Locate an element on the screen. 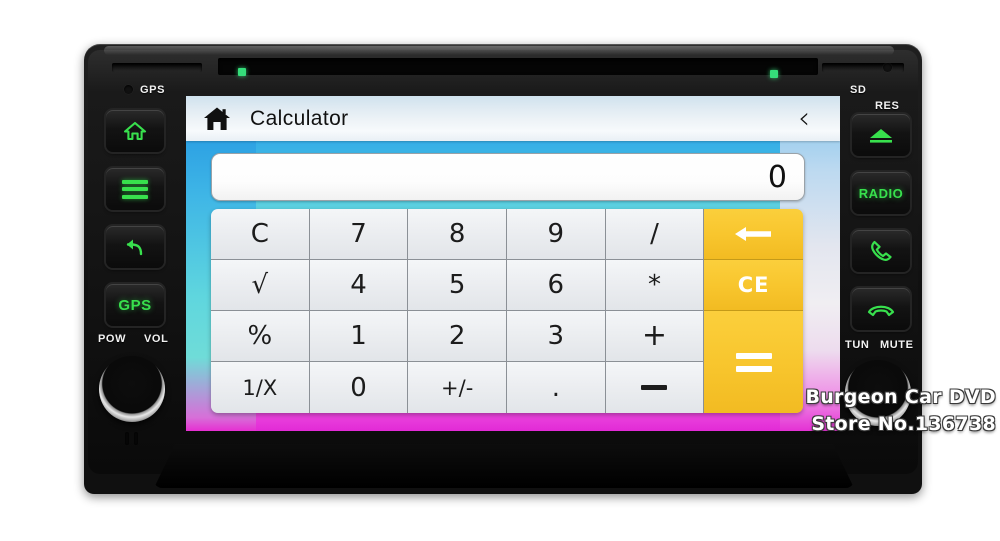  key- is located at coordinates (655, 387).